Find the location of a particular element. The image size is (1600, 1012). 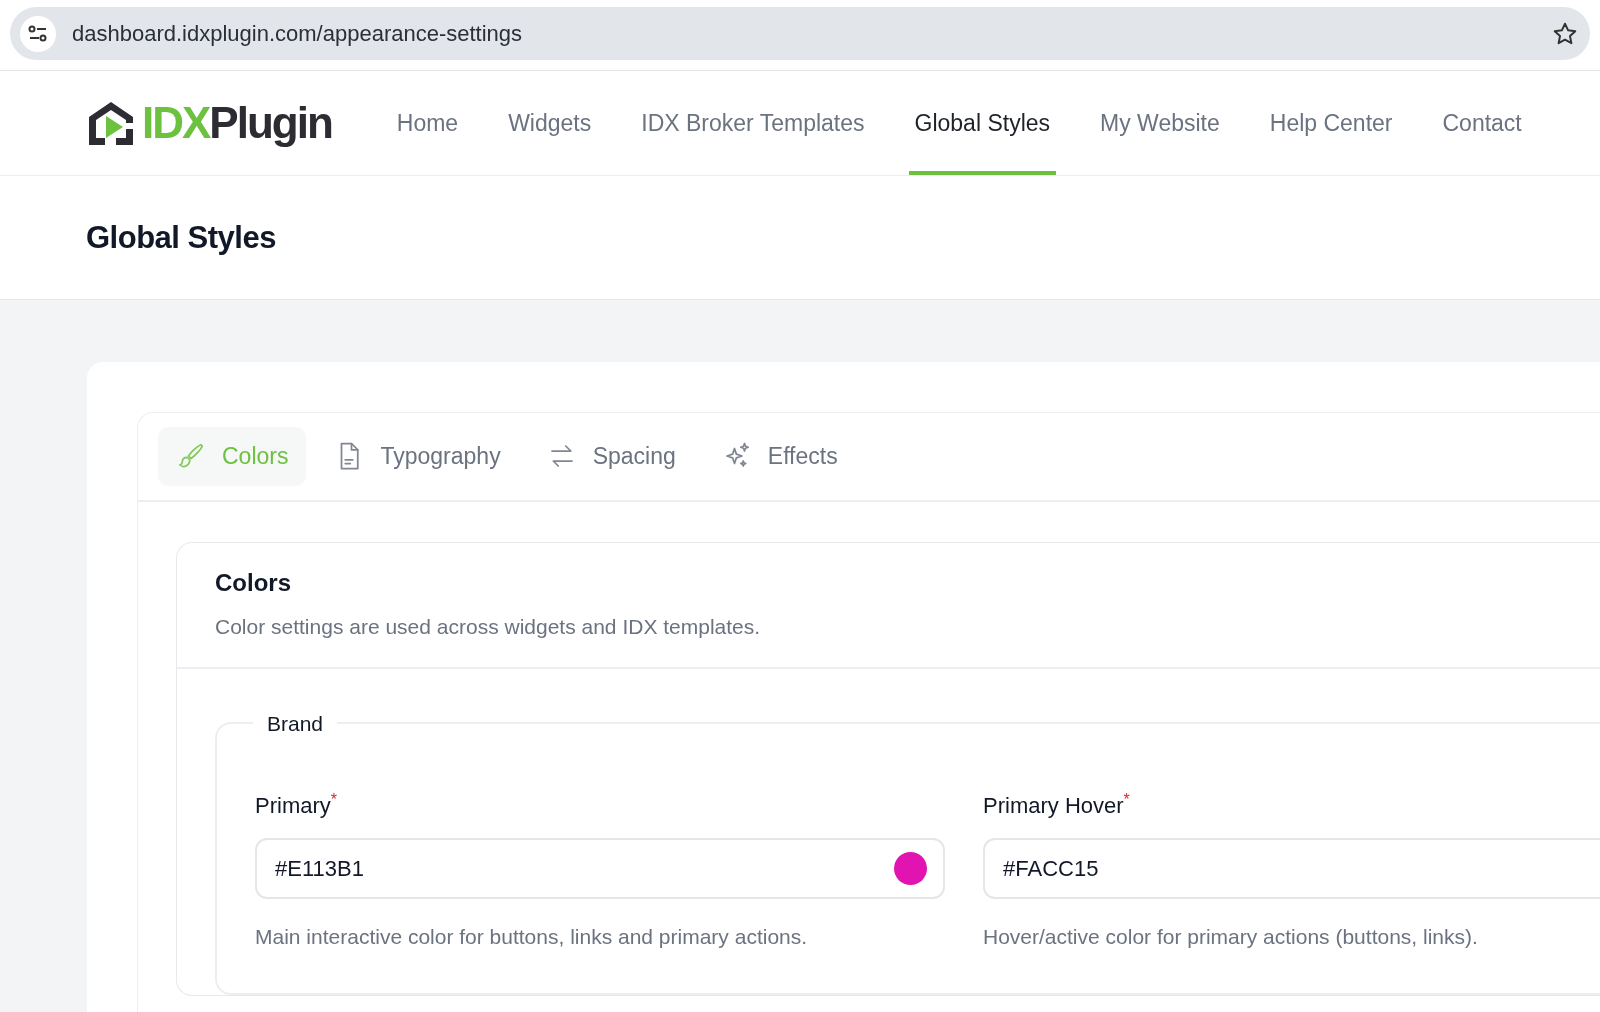

nav-link: Widgets is located at coordinates (550, 123).